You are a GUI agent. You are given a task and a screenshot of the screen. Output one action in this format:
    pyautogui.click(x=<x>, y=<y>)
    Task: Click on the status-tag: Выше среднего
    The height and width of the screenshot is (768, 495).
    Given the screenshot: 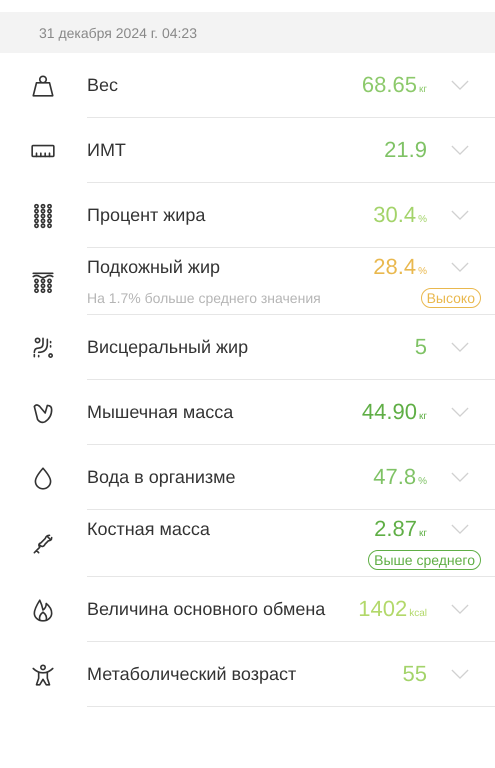 What is the action you would take?
    pyautogui.click(x=424, y=560)
    